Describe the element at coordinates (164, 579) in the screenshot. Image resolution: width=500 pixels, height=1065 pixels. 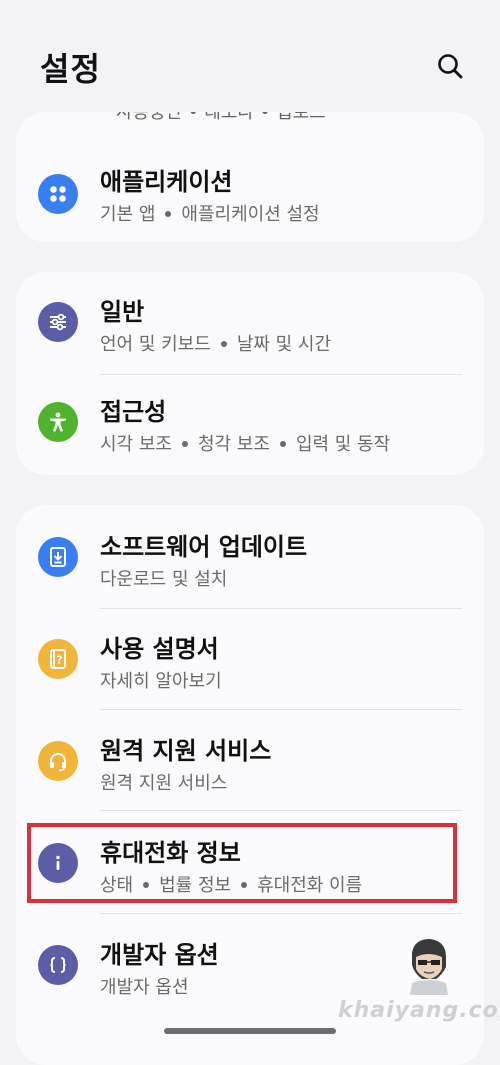
I see `settings-item-subtitle: 다운로드 및 설치` at that location.